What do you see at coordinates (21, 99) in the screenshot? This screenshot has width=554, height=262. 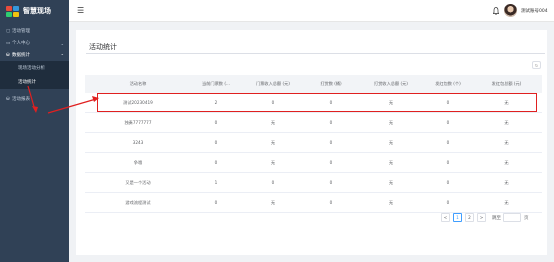 I see `sidebar-item-label: 活动报表` at bounding box center [21, 99].